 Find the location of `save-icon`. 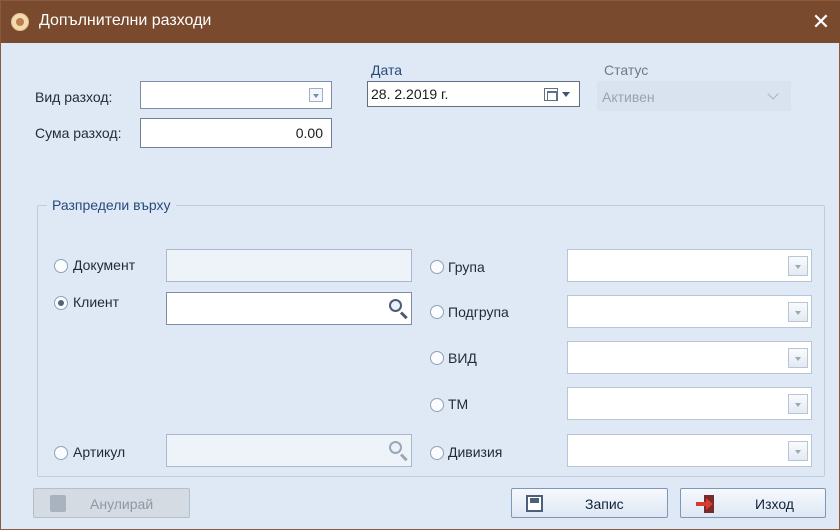

save-icon is located at coordinates (534, 503).